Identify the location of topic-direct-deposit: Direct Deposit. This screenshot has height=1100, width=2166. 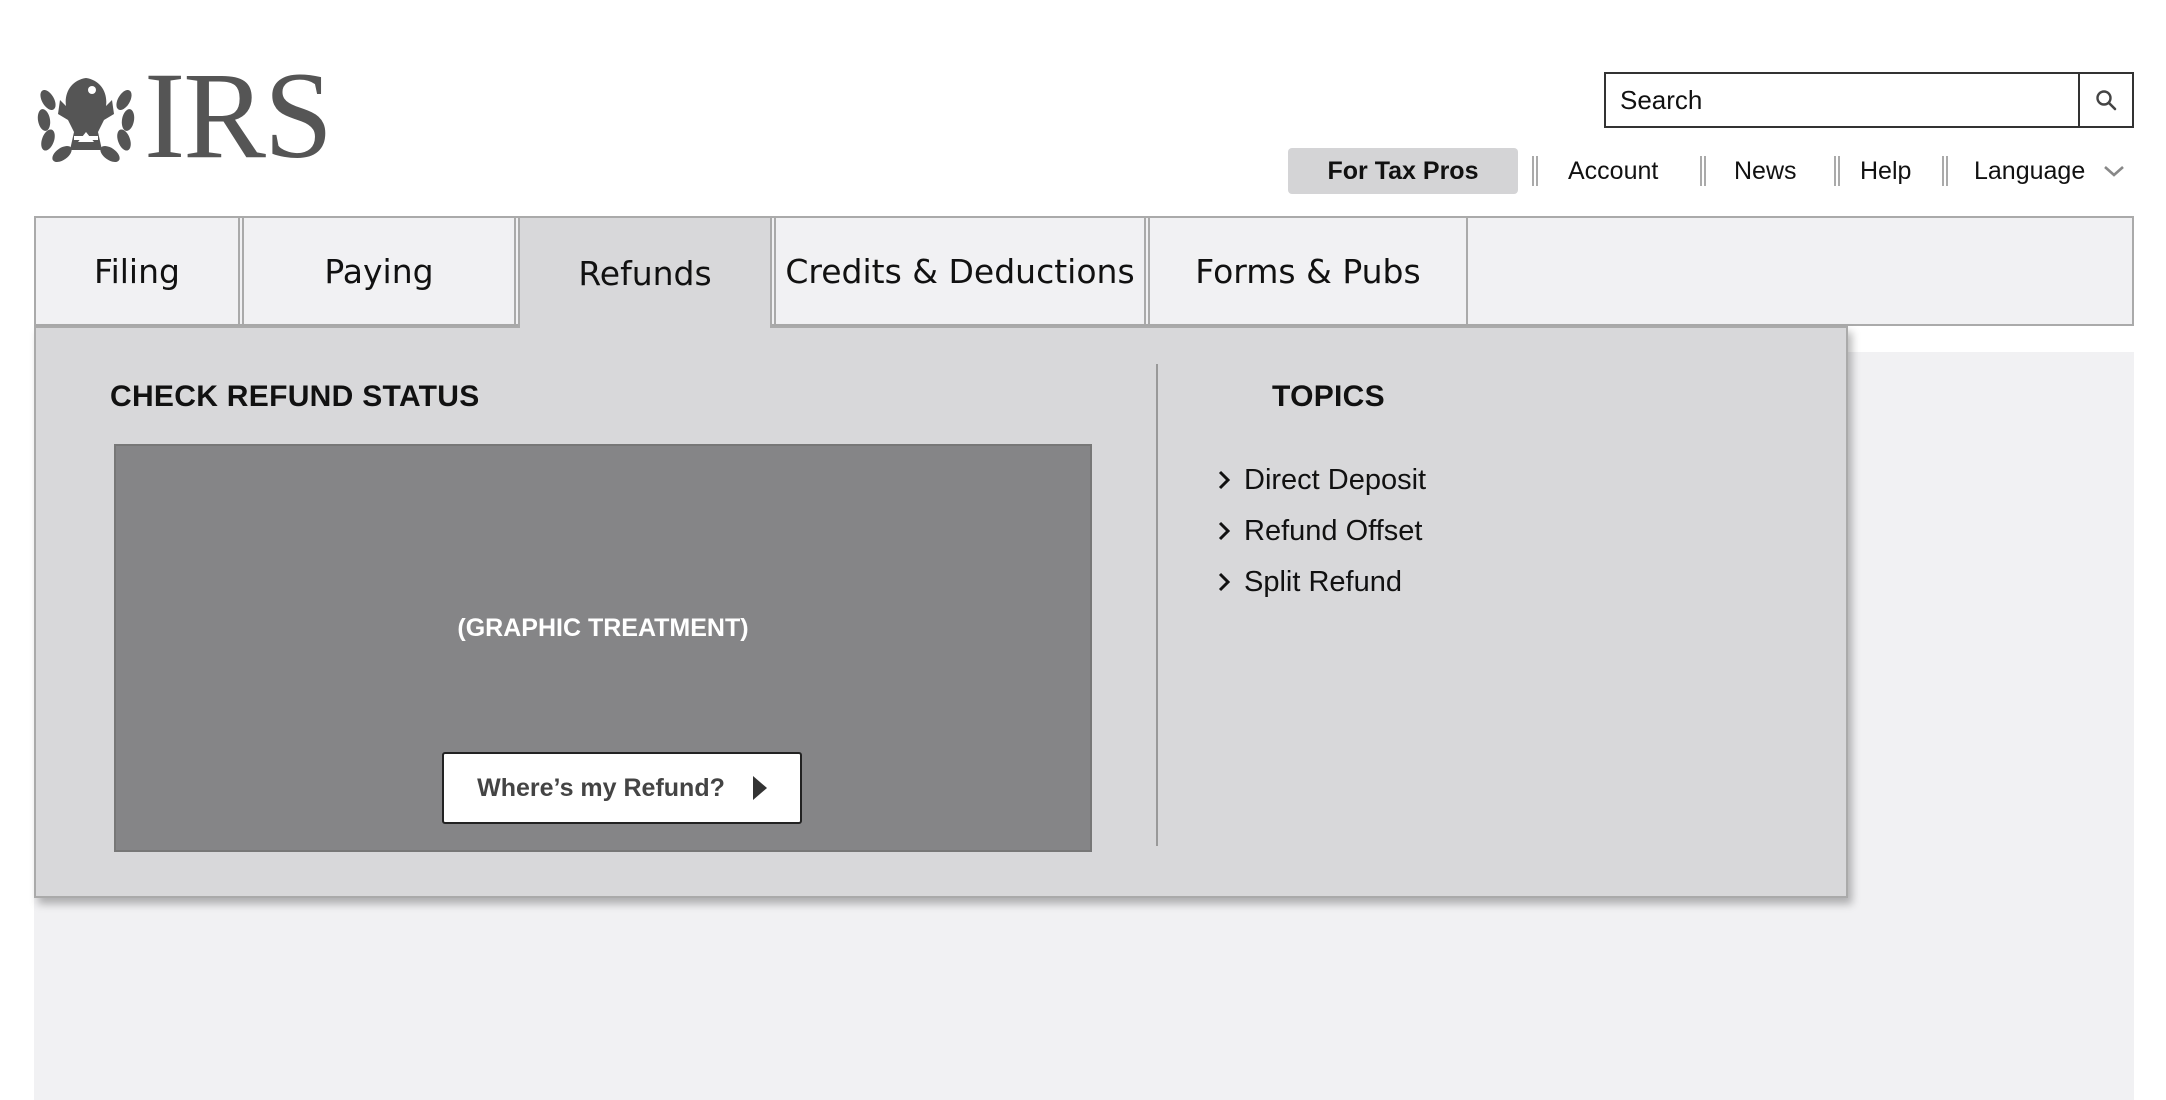
(1322, 480).